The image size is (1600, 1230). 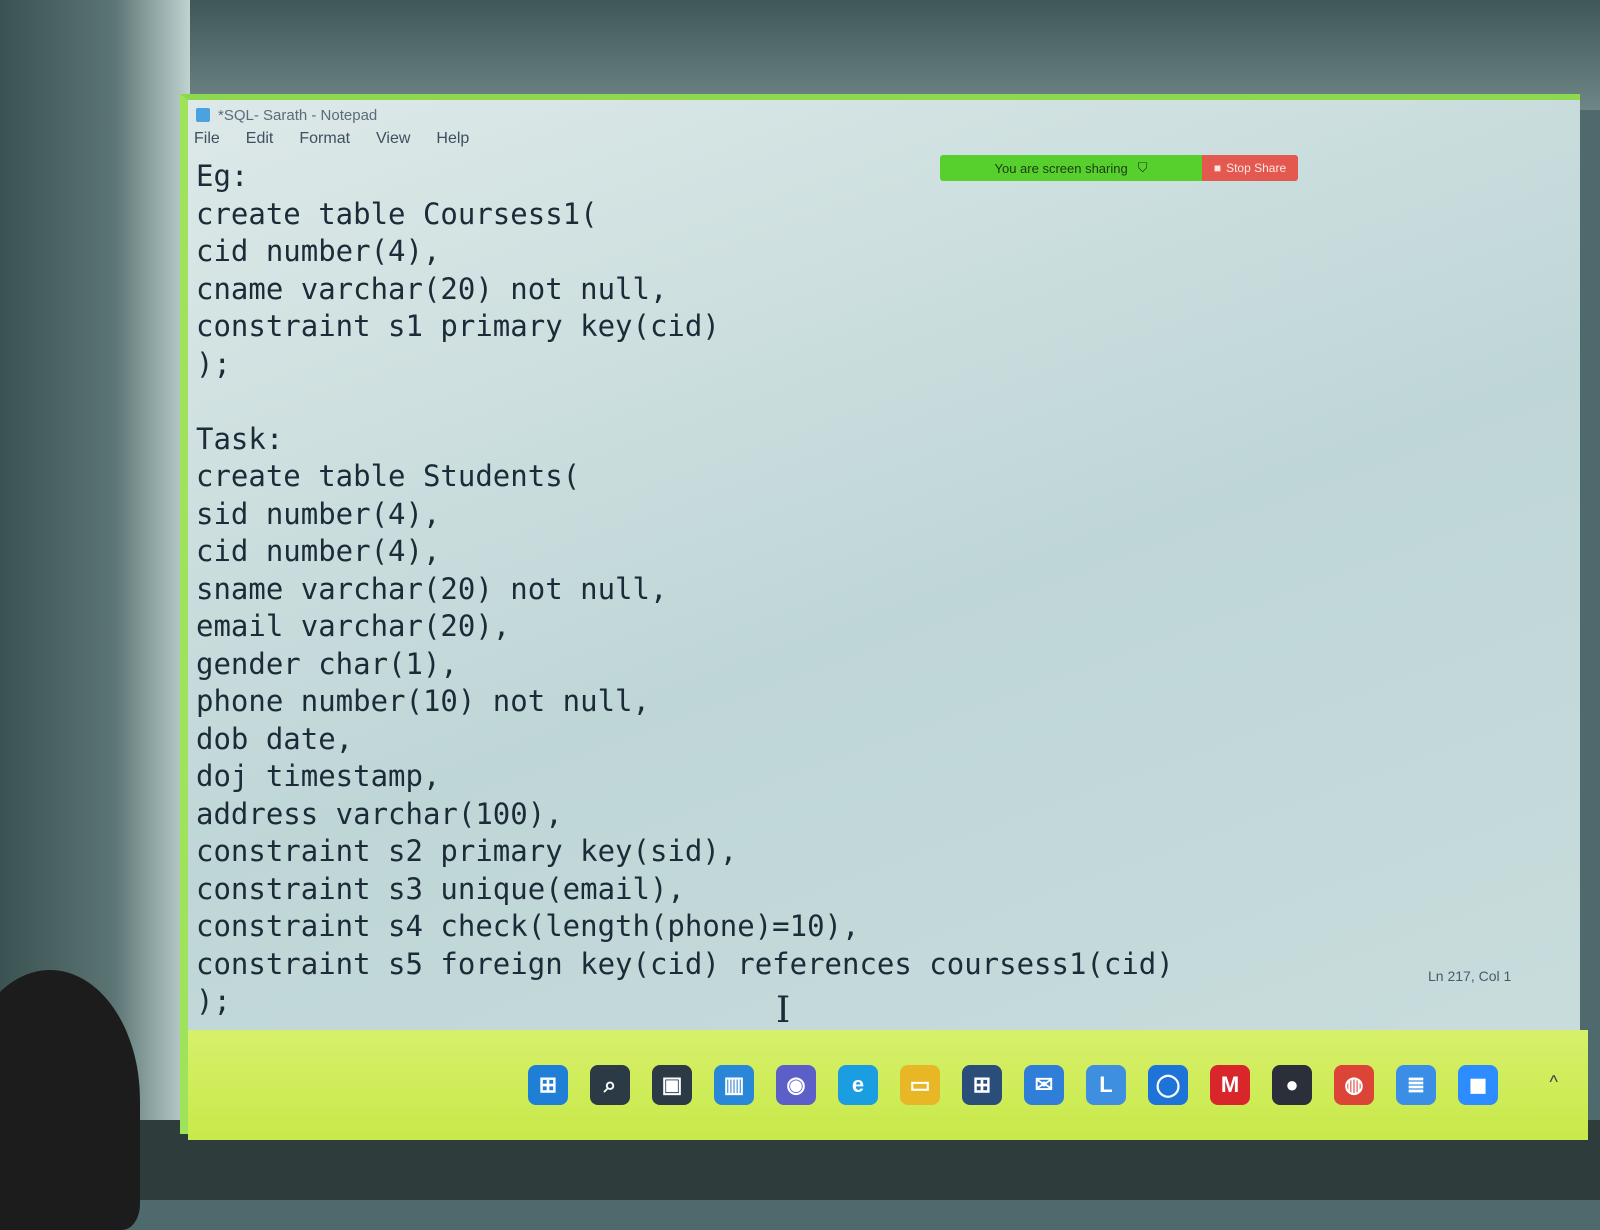 What do you see at coordinates (1416, 1085) in the screenshot?
I see `notepad-icon: ≣` at bounding box center [1416, 1085].